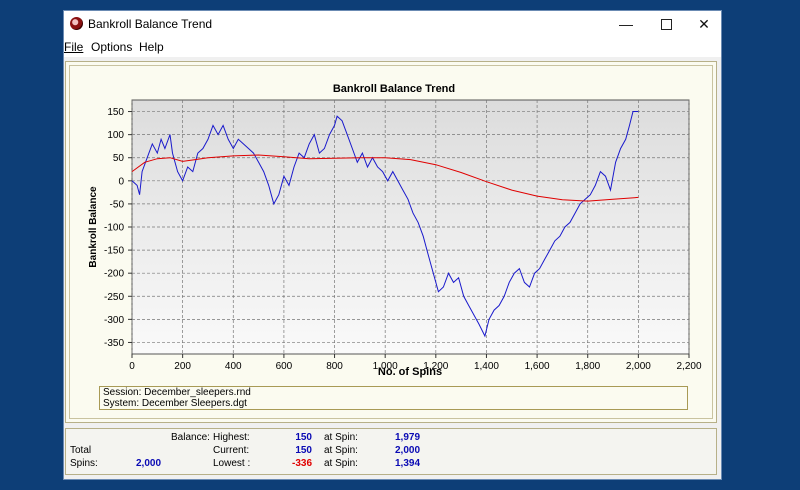  What do you see at coordinates (303, 437) in the screenshot?
I see `highest-value: 150` at bounding box center [303, 437].